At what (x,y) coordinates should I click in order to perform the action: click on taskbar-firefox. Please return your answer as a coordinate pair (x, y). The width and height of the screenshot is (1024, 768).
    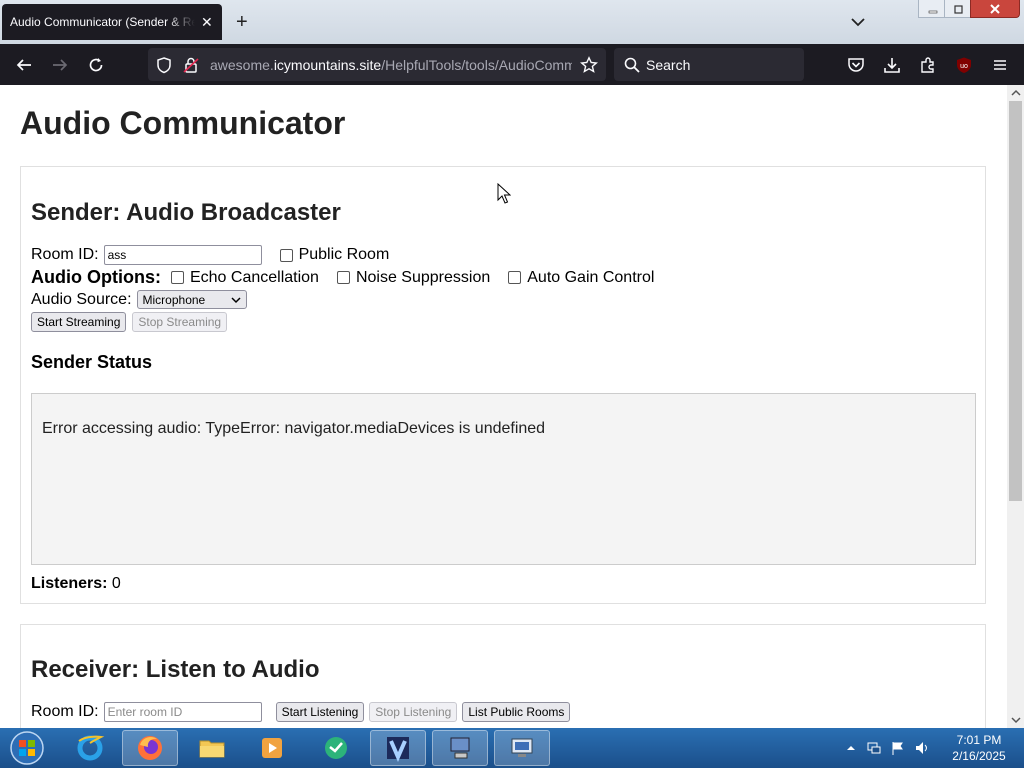
    Looking at the image, I should click on (150, 748).